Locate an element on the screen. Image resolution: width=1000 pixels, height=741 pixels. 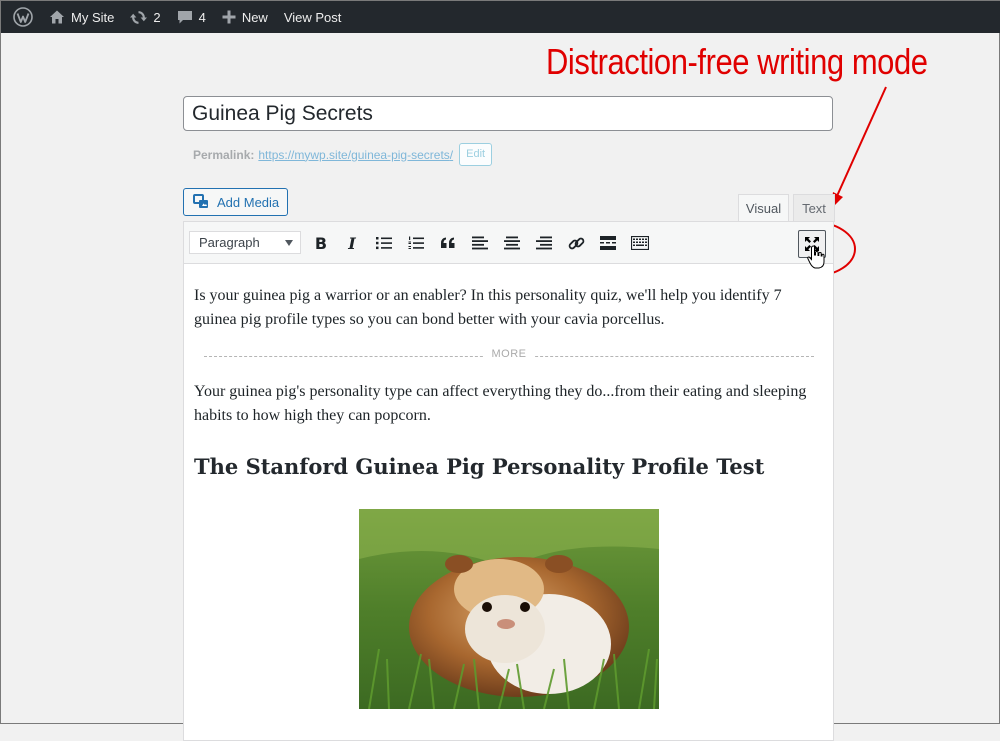
italic-icon: I is located at coordinates (352, 243).